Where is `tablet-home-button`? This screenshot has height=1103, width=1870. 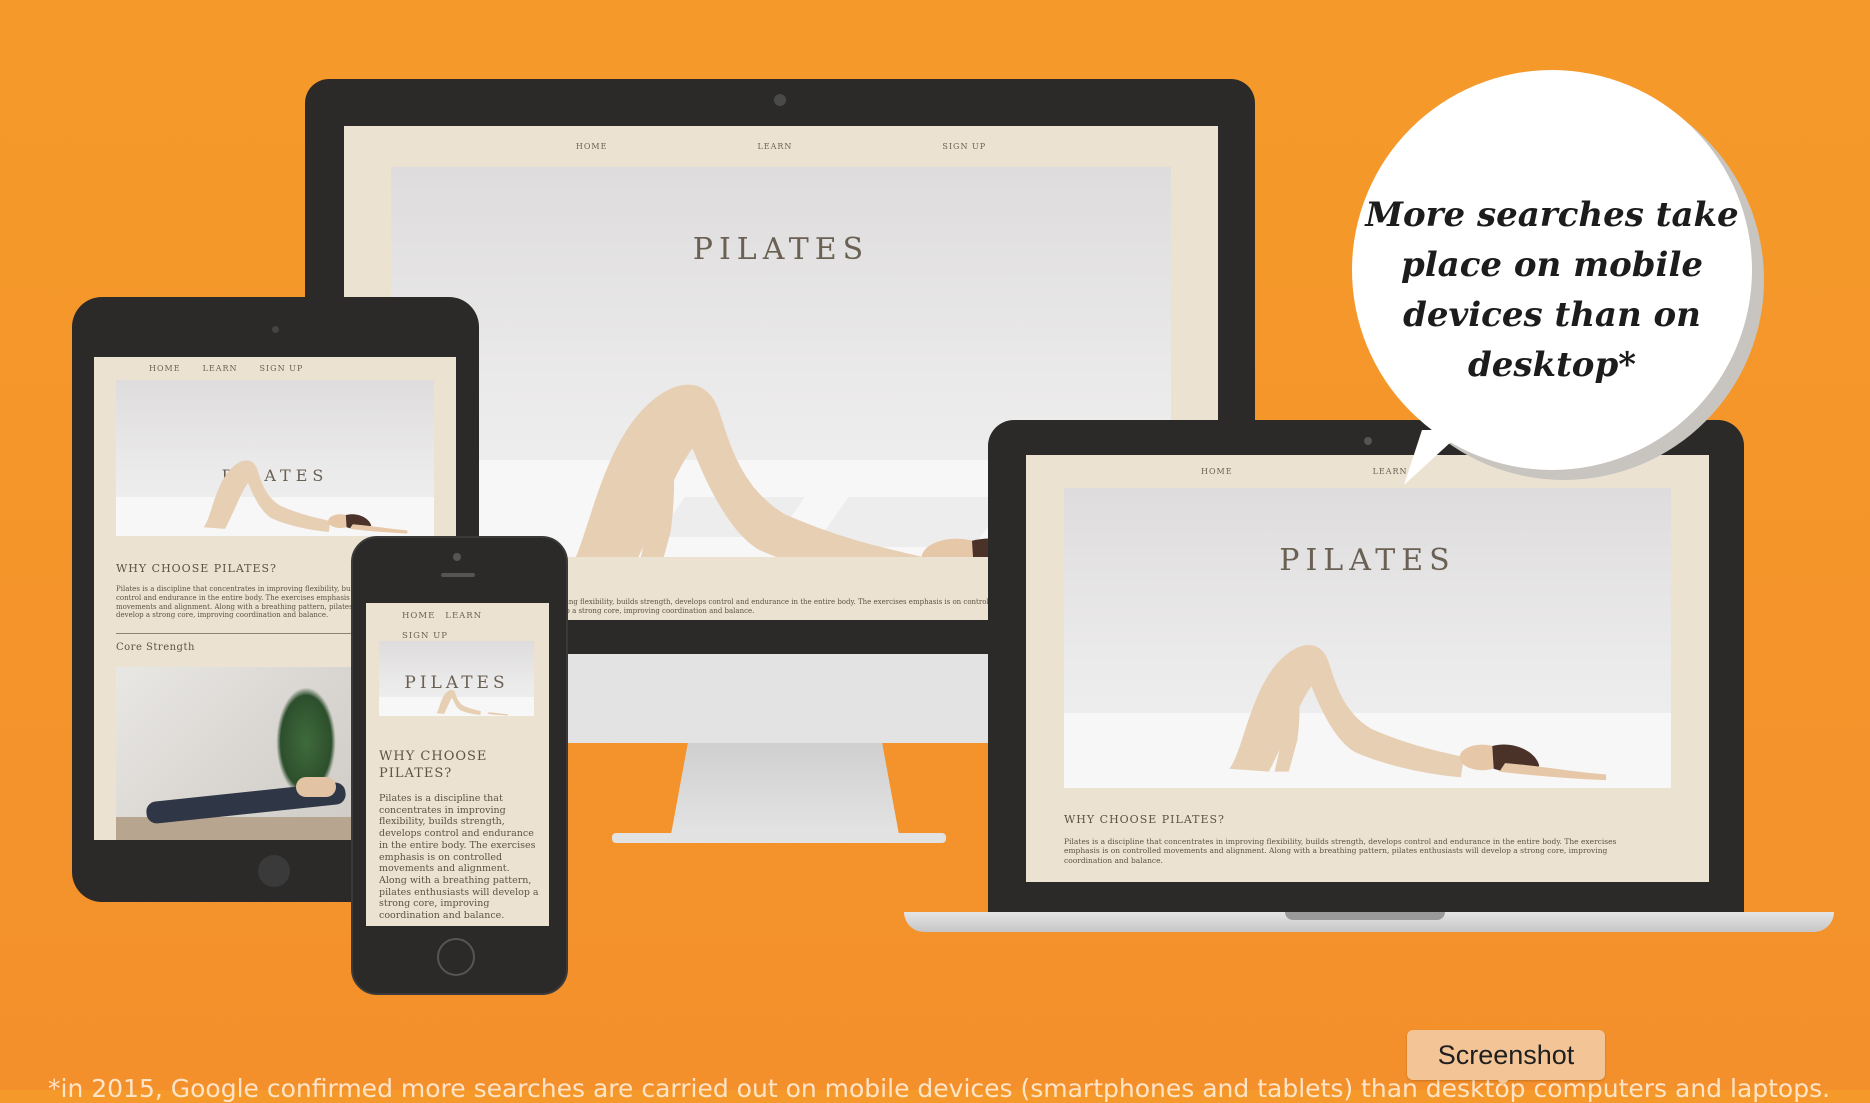
tablet-home-button is located at coordinates (274, 871).